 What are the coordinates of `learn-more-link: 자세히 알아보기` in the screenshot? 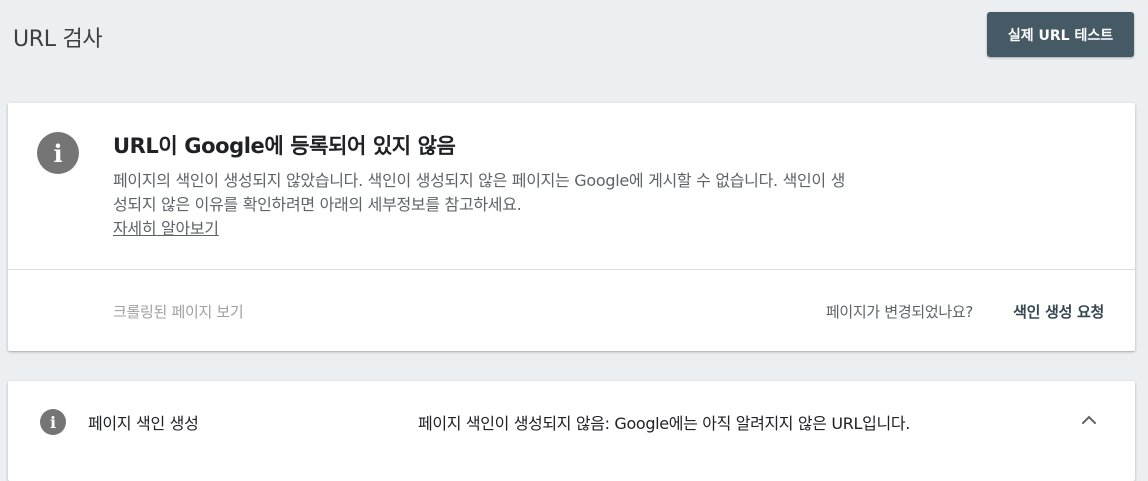 It's located at (166, 229).